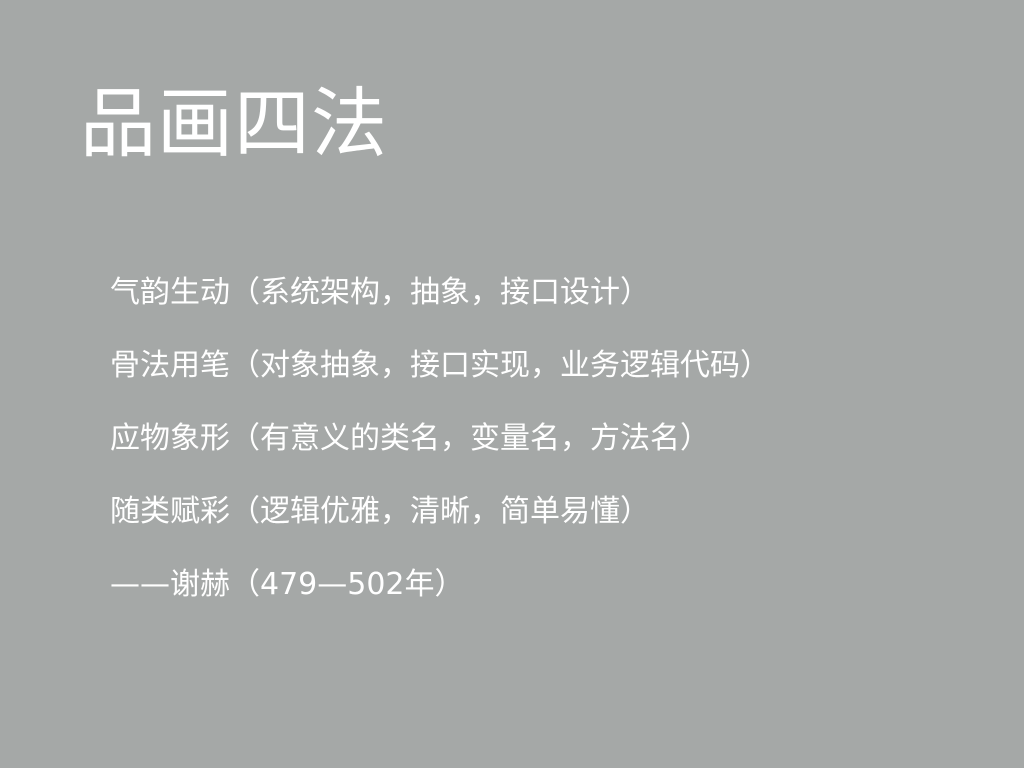 The image size is (1024, 768). What do you see at coordinates (410, 438) in the screenshot?
I see `principle-yingwu-xiangxing: 应物象形（有意义的类名，变量名，方法名）` at bounding box center [410, 438].